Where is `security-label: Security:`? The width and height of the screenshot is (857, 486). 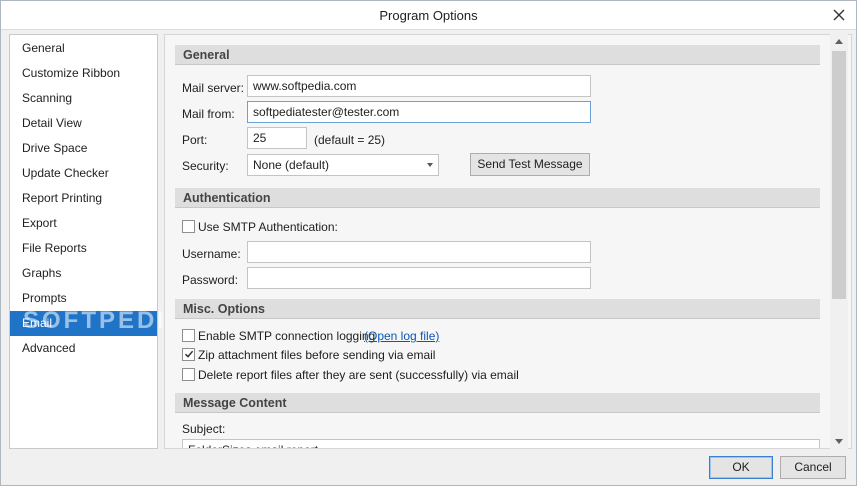
security-label: Security: is located at coordinates (205, 166).